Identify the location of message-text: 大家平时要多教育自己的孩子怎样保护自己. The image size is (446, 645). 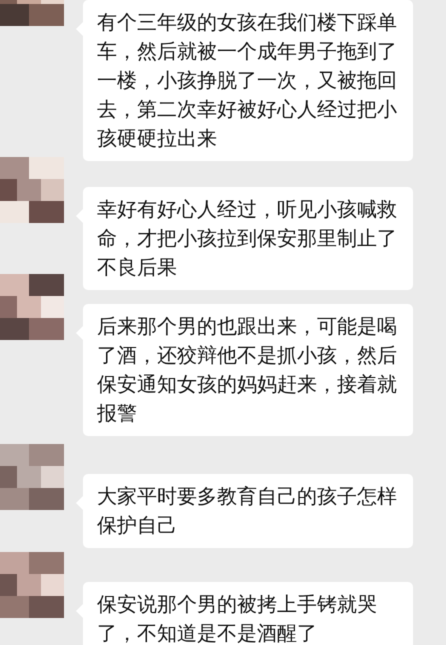
(247, 511).